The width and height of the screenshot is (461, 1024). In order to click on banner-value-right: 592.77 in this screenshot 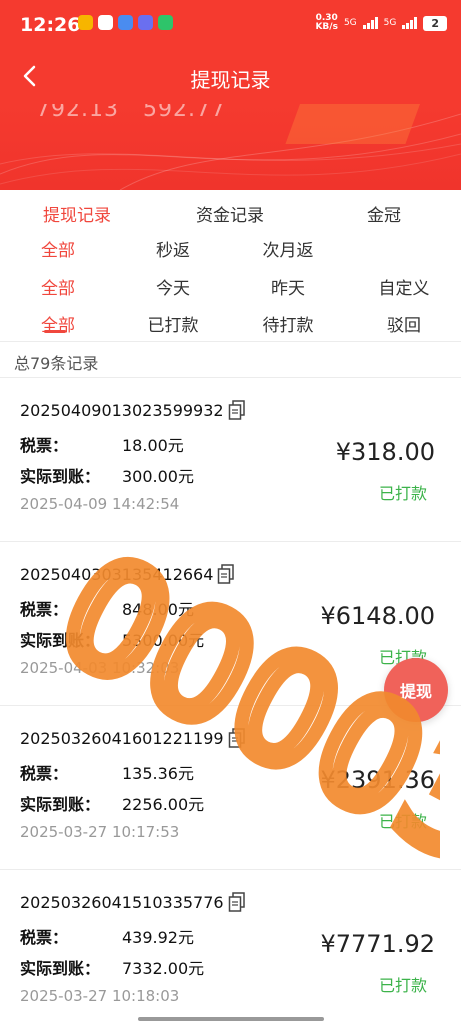, I will do `click(184, 113)`.